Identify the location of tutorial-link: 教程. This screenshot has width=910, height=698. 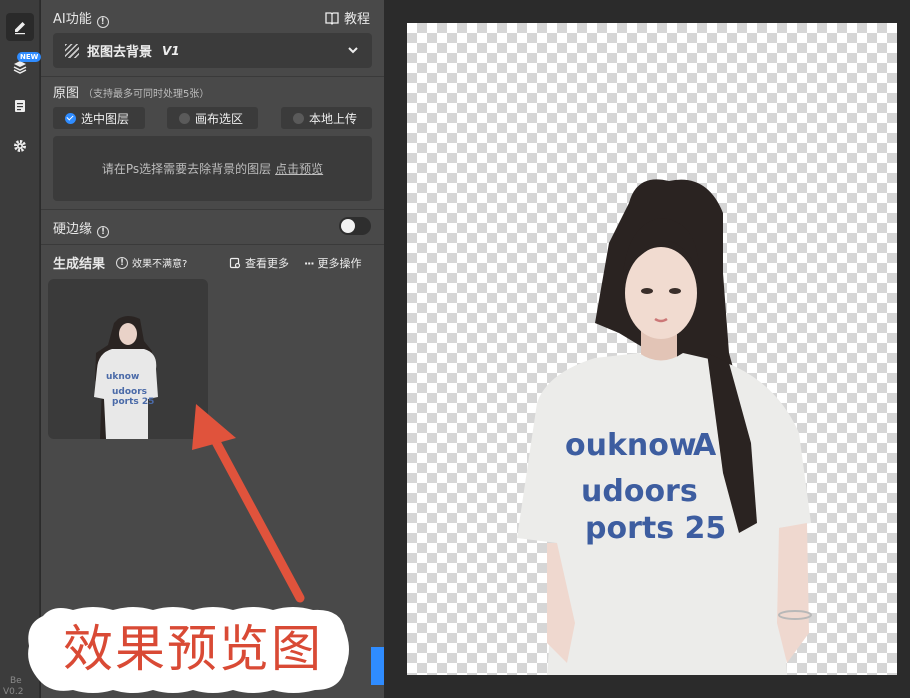
(347, 17).